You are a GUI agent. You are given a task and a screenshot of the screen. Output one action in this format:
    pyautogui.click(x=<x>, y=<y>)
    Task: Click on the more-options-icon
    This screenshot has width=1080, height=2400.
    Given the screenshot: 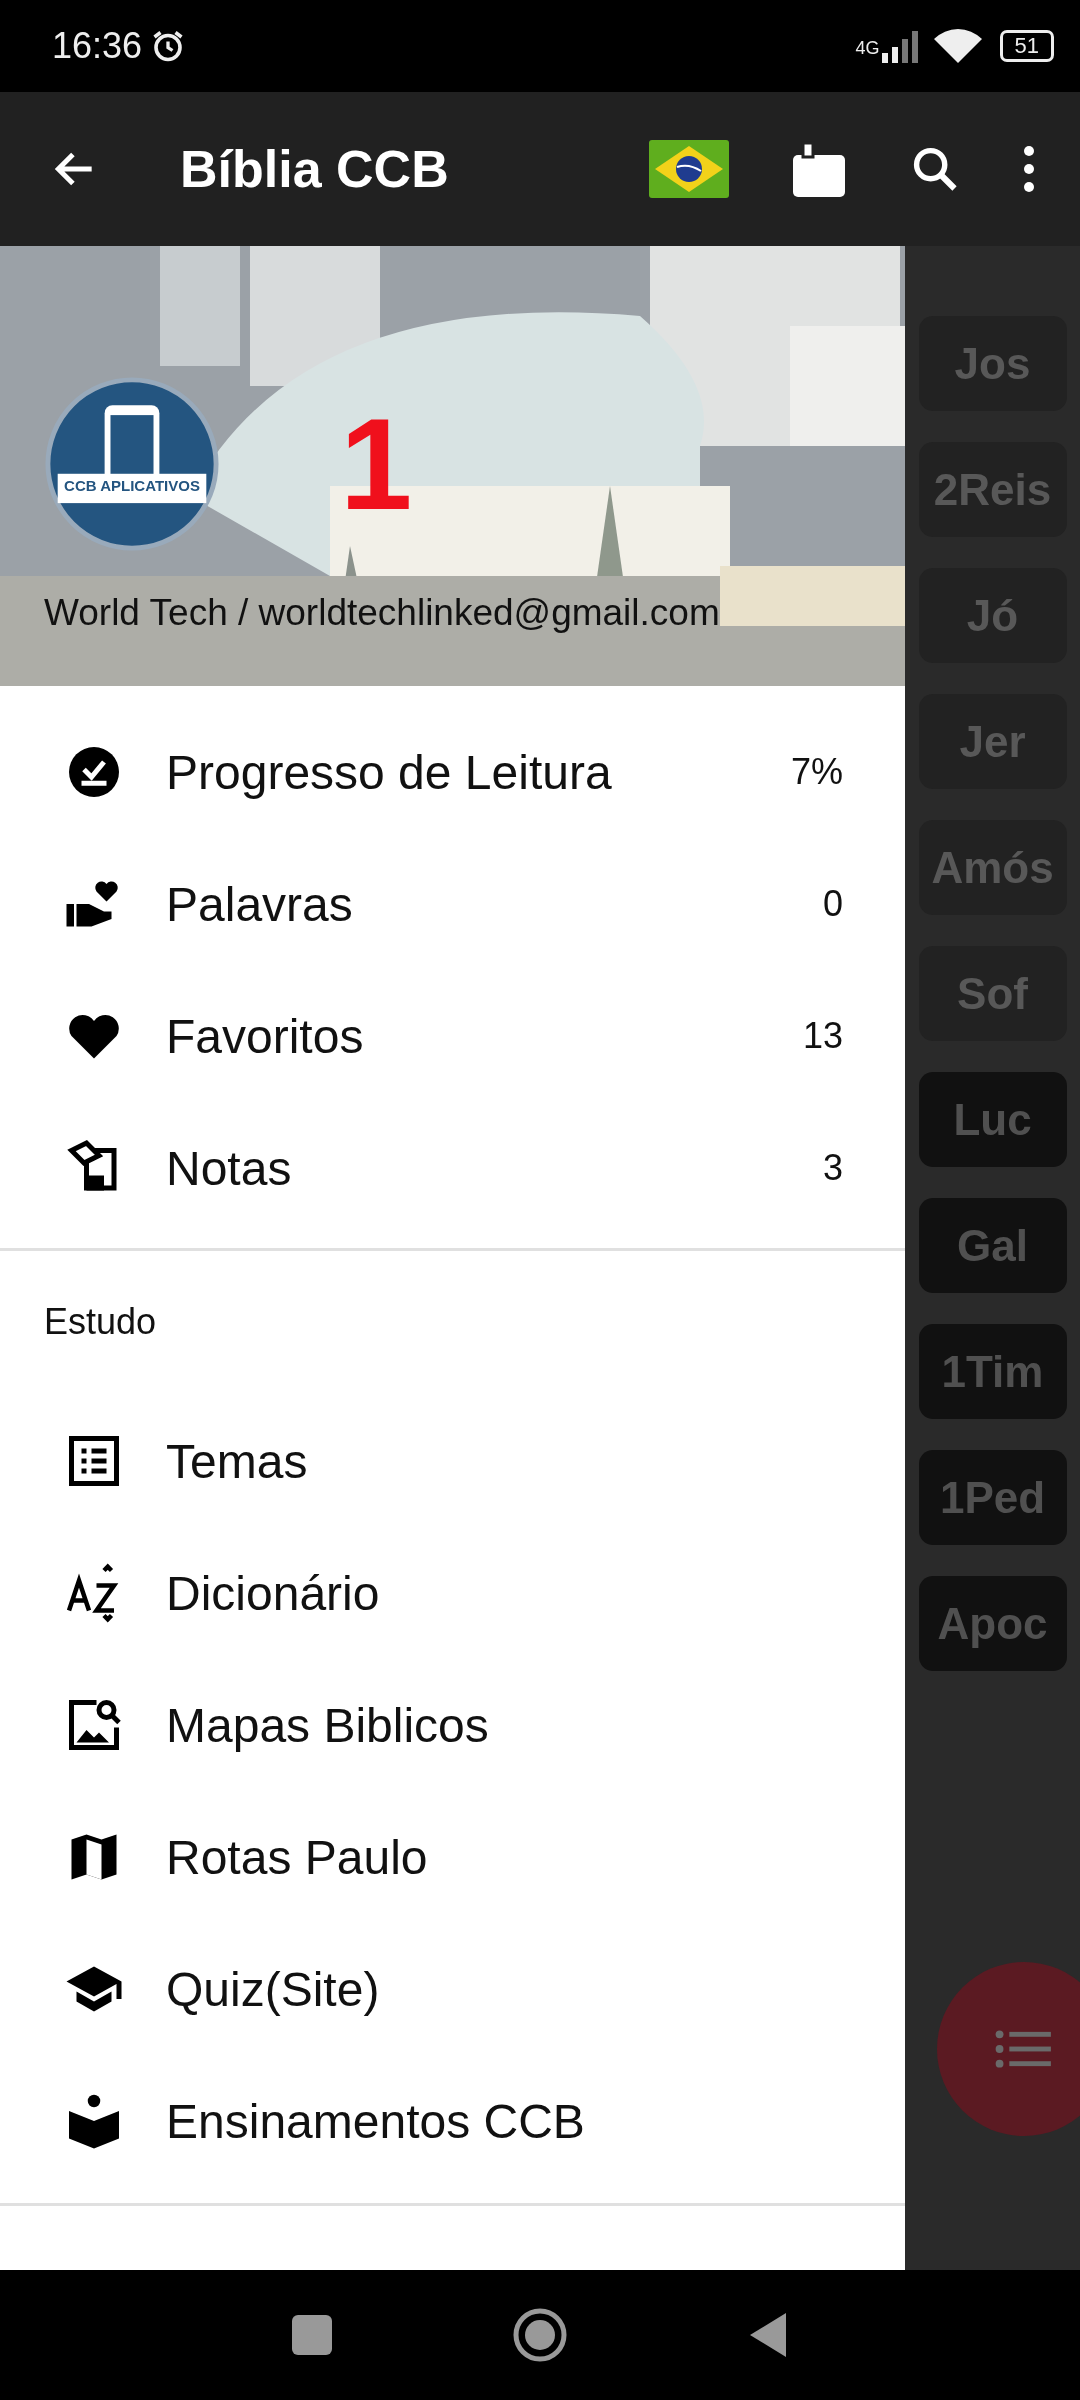 What is the action you would take?
    pyautogui.click(x=1029, y=169)
    